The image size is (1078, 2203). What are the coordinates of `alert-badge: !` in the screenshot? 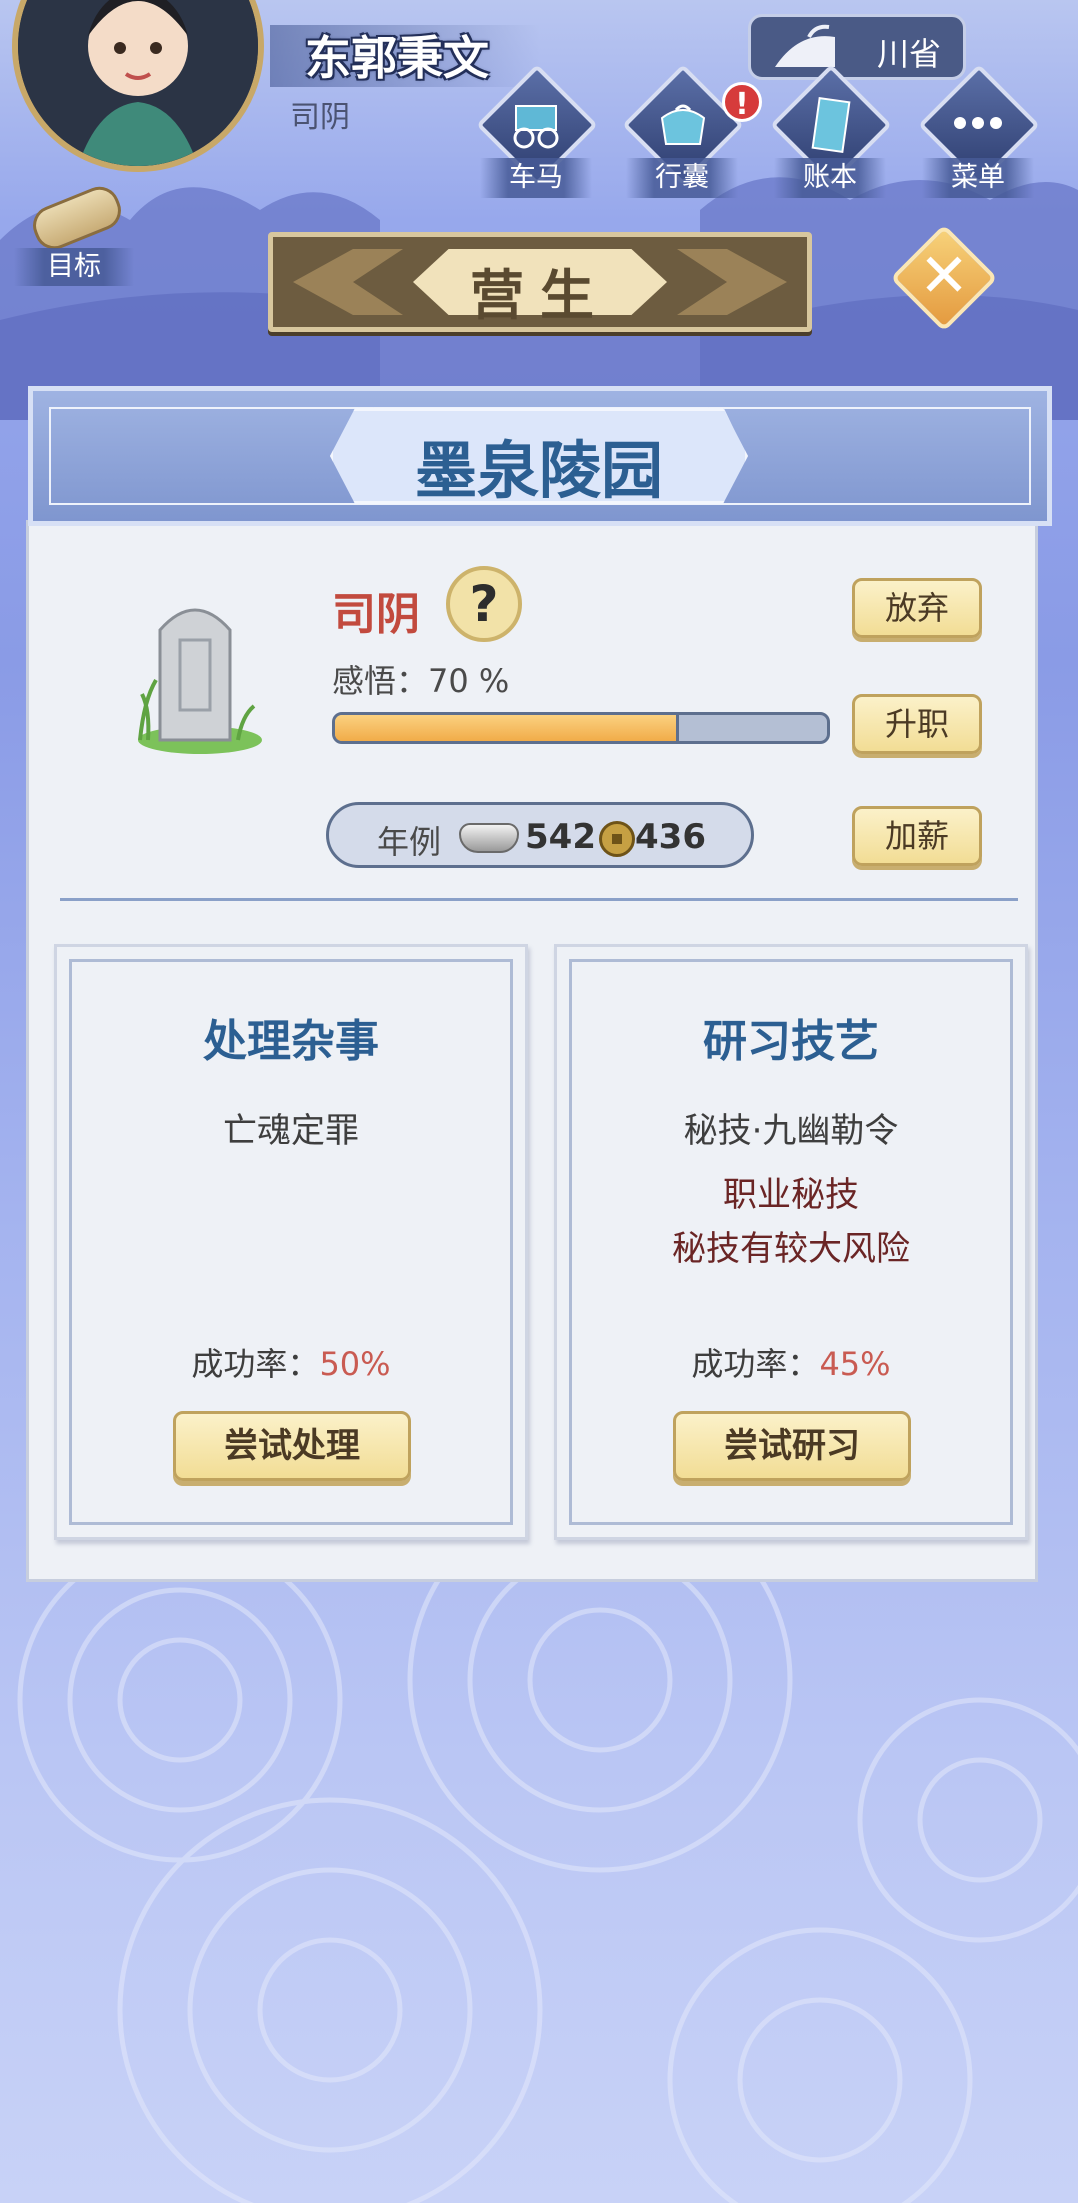 It's located at (742, 102).